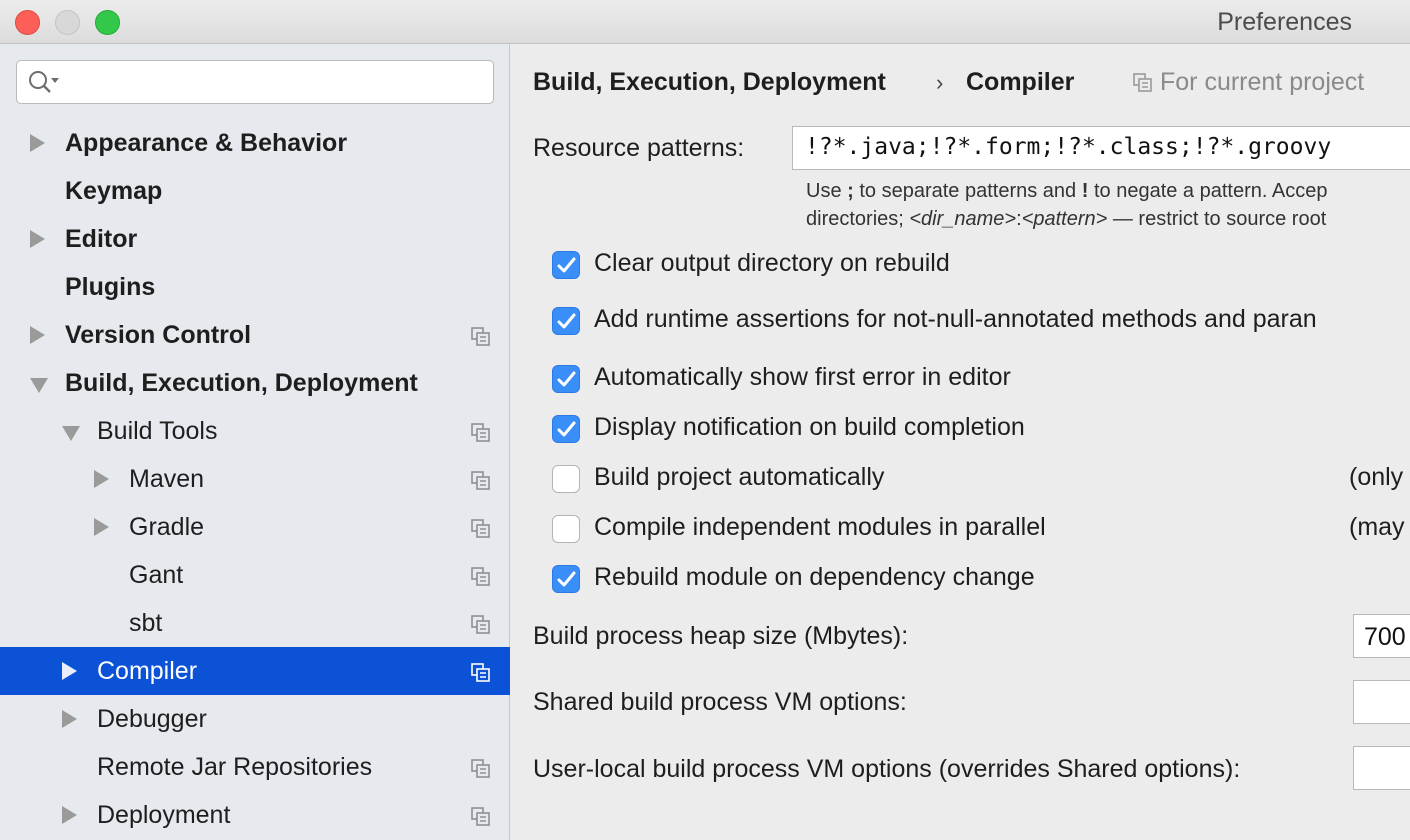 The image size is (1410, 840). I want to click on option-note: (may, so click(1377, 527).